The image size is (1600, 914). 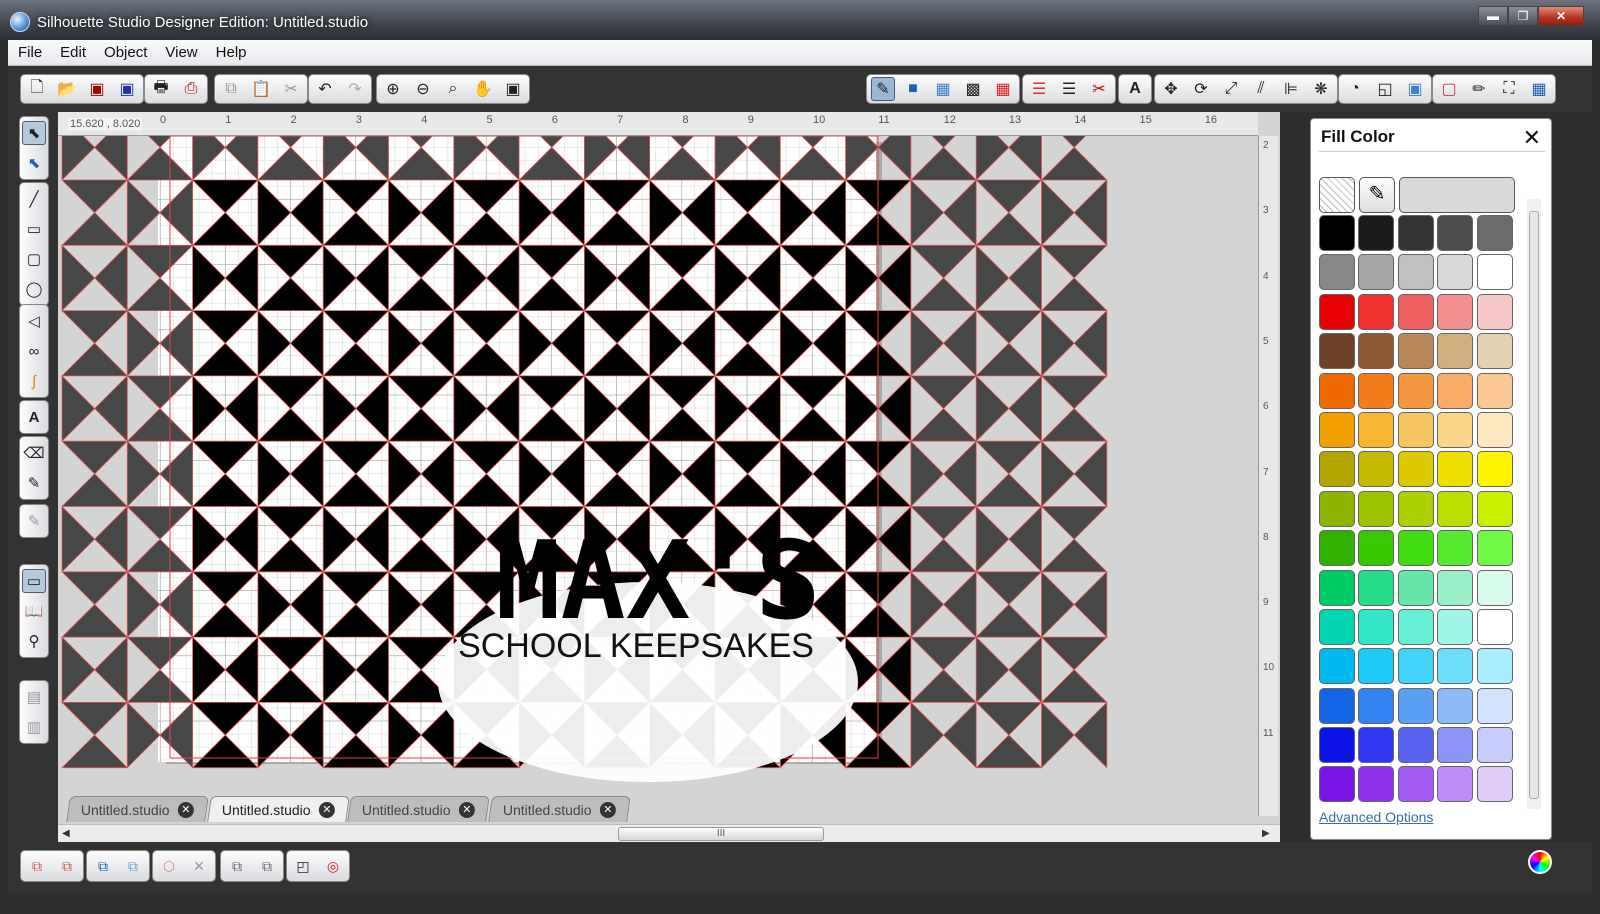 What do you see at coordinates (1266, 833) in the screenshot?
I see `scroll-right-icon: ▶` at bounding box center [1266, 833].